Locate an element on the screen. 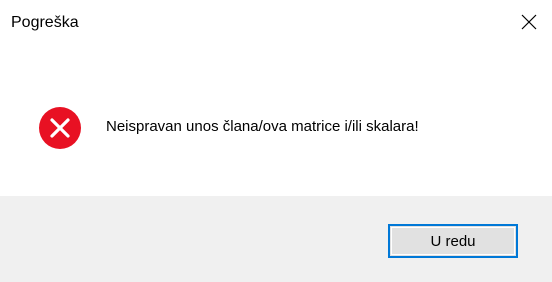 Image resolution: width=552 pixels, height=282 pixels. close-button is located at coordinates (529, 22).